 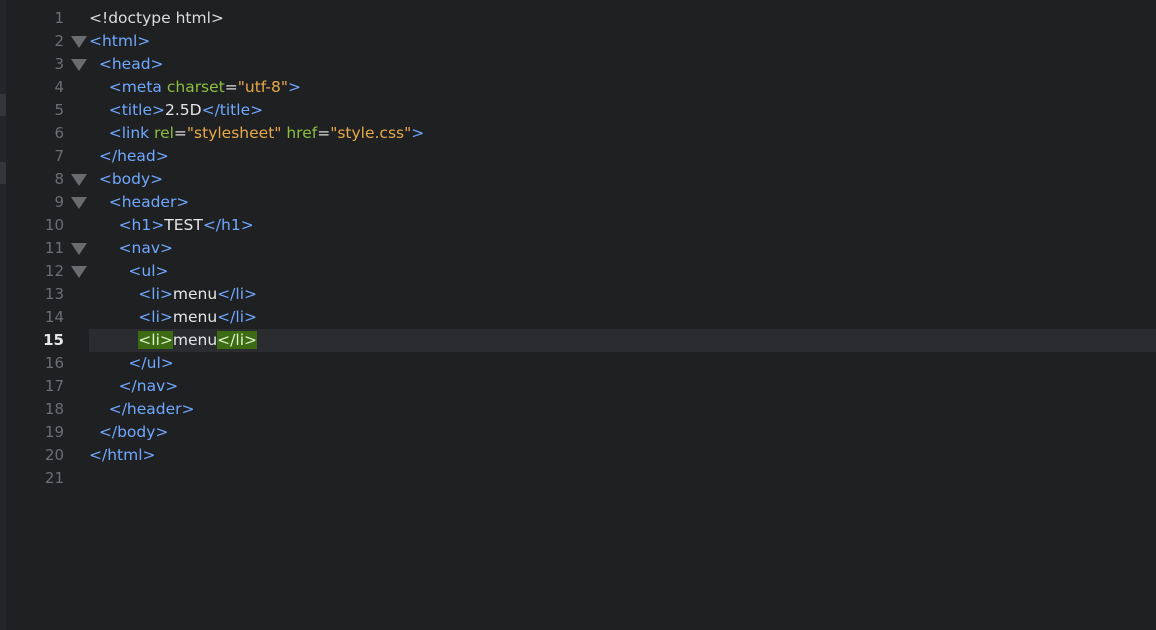 What do you see at coordinates (578, 294) in the screenshot?
I see `code-line: 13 <li>menu</li>` at bounding box center [578, 294].